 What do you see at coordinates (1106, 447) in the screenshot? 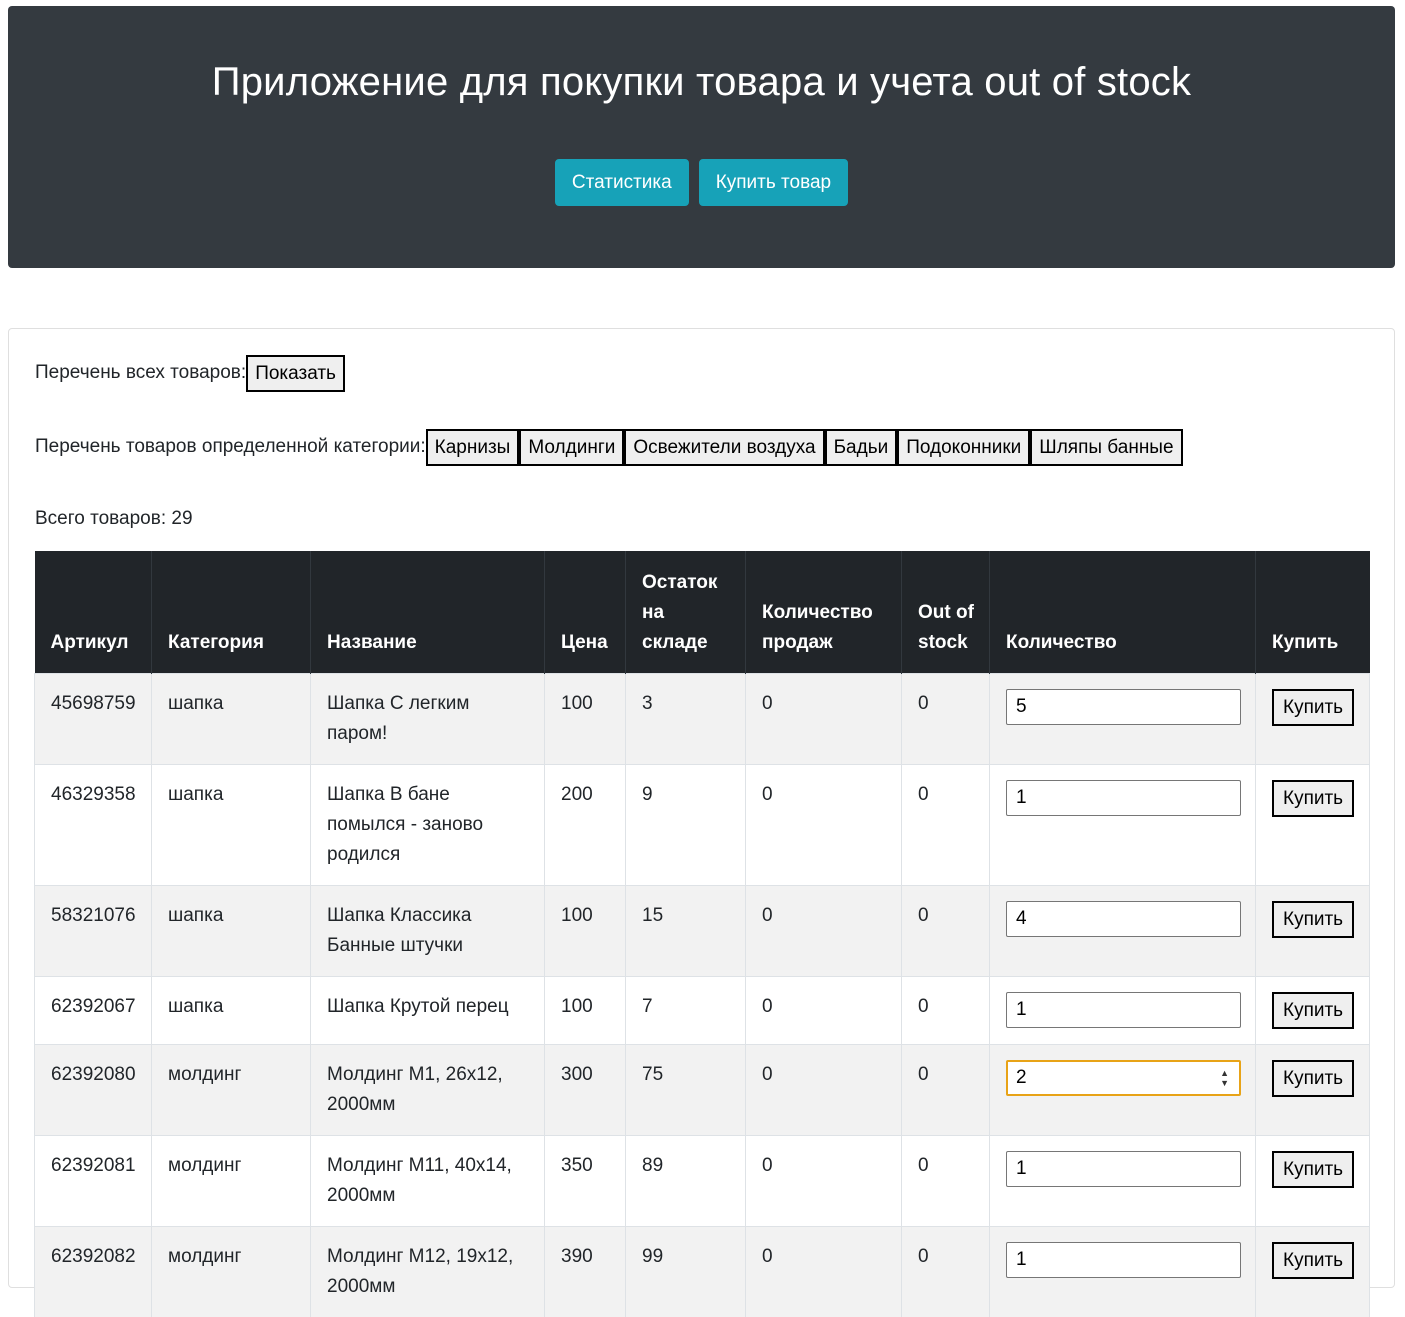
I see `category-button-bath-hats: Шляпы банные` at bounding box center [1106, 447].